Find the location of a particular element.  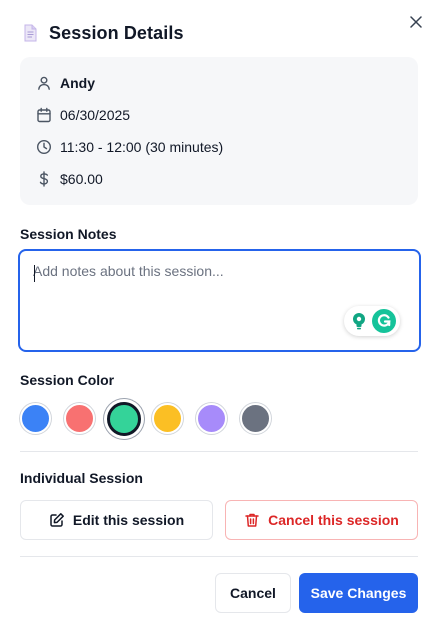

color-swatch-green is located at coordinates (124, 419).